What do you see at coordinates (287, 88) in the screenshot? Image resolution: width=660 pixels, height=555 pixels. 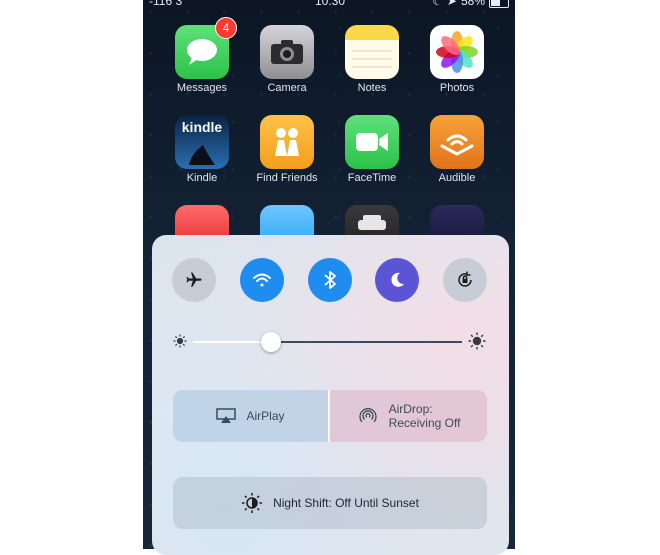 I see `app-label: Camera` at bounding box center [287, 88].